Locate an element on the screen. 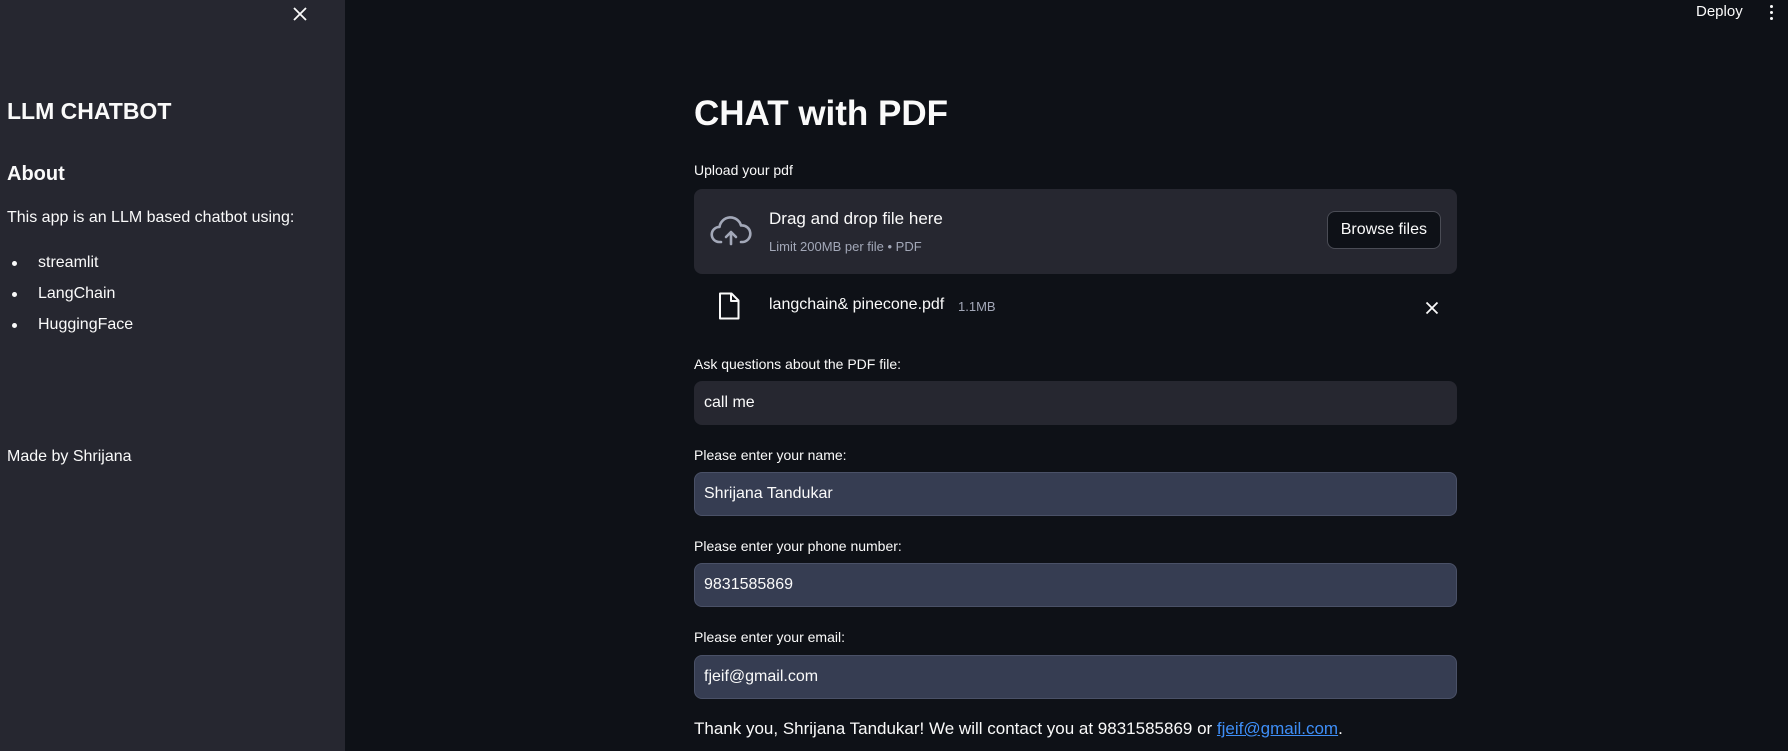  dropzone-limit-text: Limit 200MB per file • PDF is located at coordinates (845, 246).